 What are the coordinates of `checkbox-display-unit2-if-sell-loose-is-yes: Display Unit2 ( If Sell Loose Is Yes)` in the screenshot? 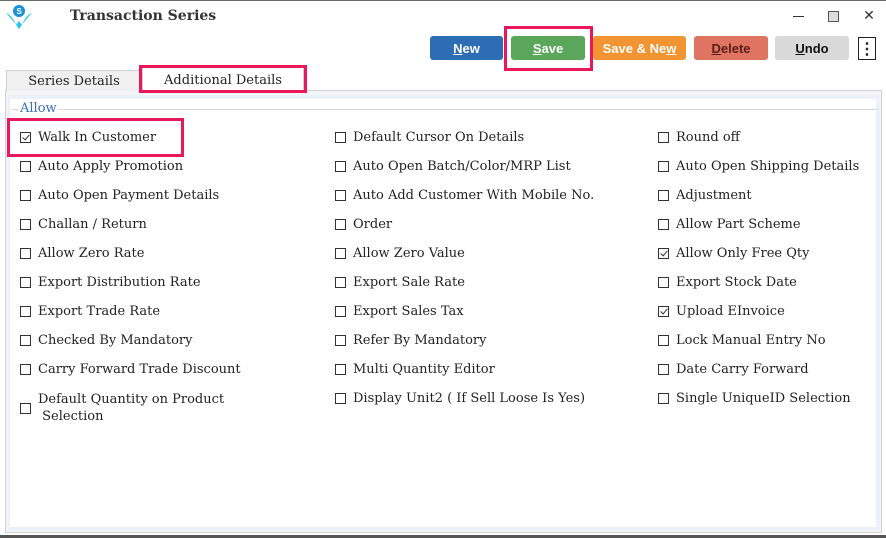 It's located at (460, 398).